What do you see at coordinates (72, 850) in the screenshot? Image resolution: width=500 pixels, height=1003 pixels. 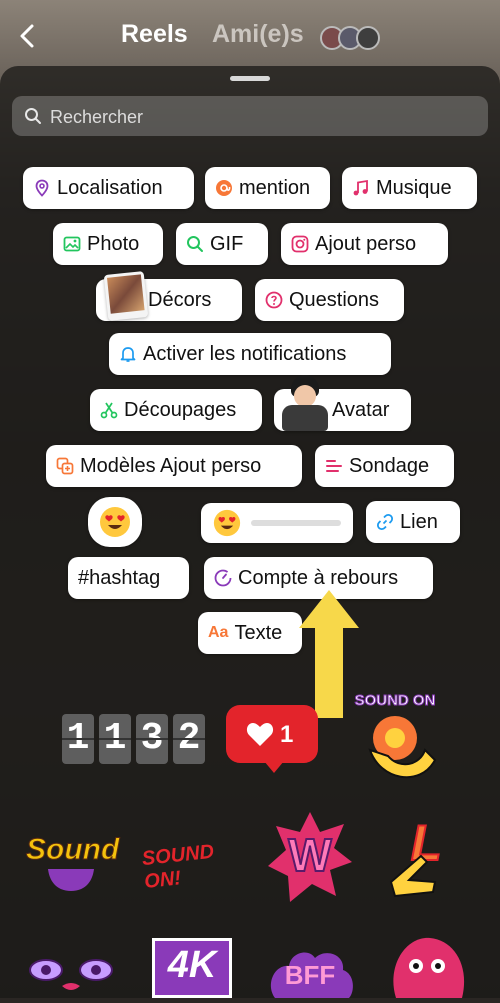 I see `sound-text: Sound` at bounding box center [72, 850].